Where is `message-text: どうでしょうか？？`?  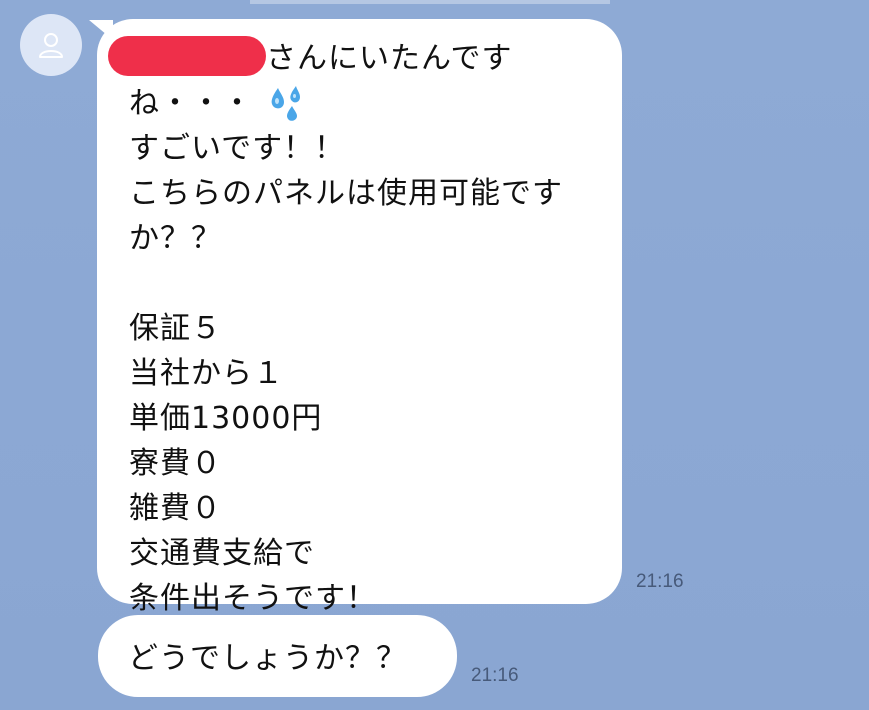
message-text: どうでしょうか？？ is located at coordinates (267, 658).